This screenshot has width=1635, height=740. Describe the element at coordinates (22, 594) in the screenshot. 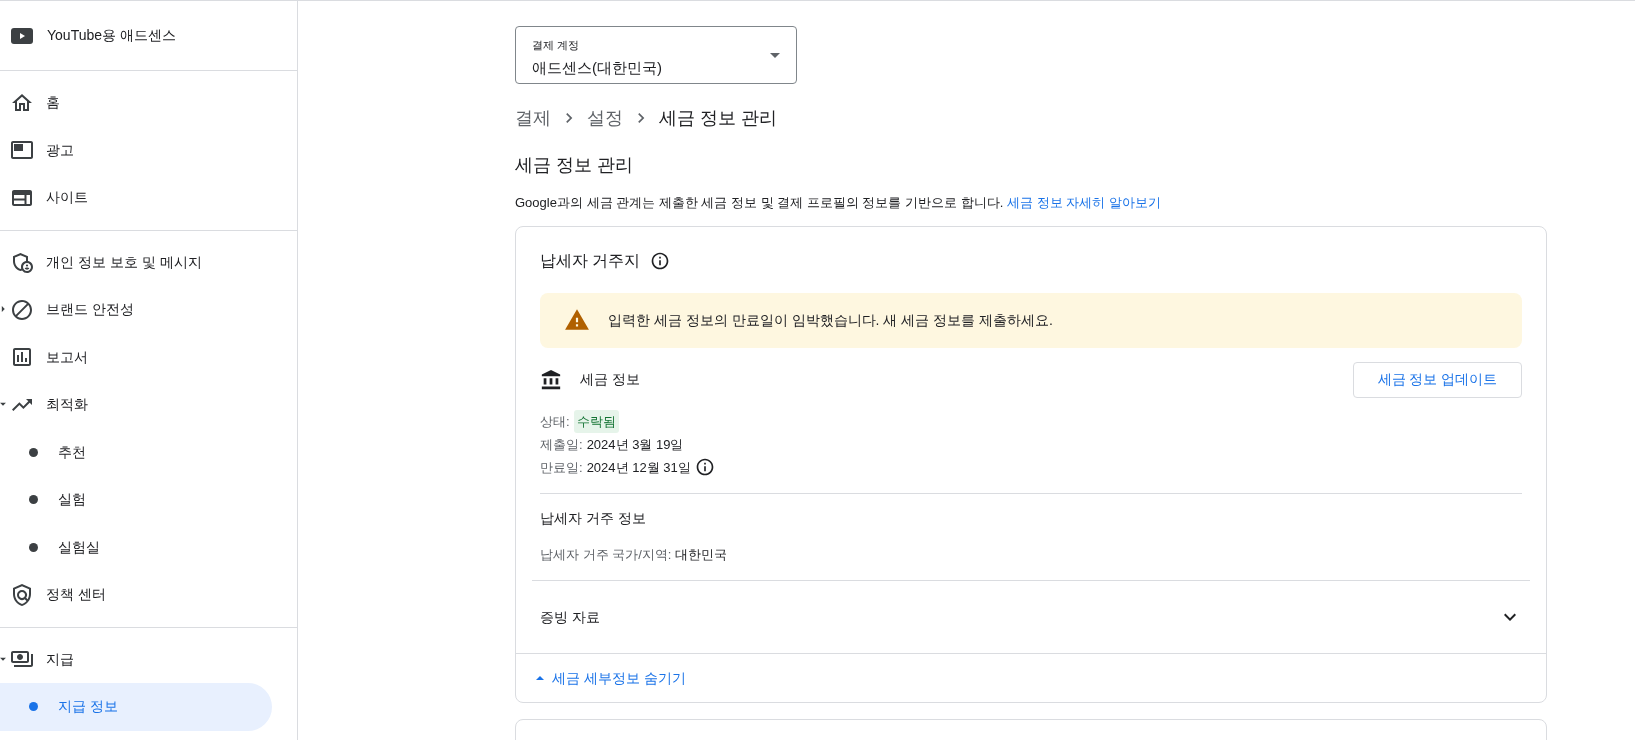

I see `shield-search-icon` at that location.